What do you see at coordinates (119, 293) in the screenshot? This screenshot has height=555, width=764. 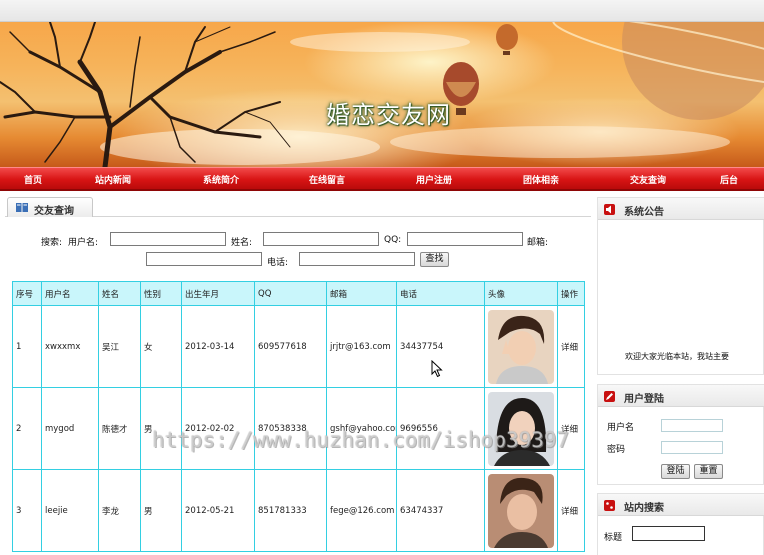 I see `col-header: 姓名` at bounding box center [119, 293].